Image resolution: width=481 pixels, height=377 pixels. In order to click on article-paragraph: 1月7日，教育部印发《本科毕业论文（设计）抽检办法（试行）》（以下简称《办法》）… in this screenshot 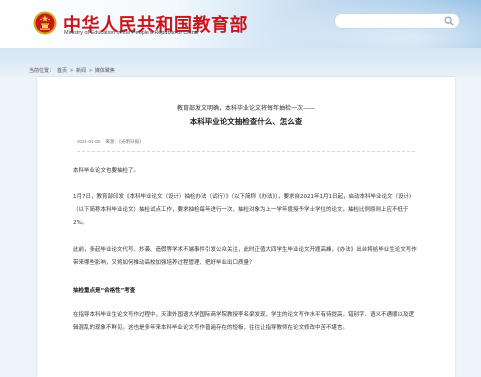, I will do `click(244, 210)`.